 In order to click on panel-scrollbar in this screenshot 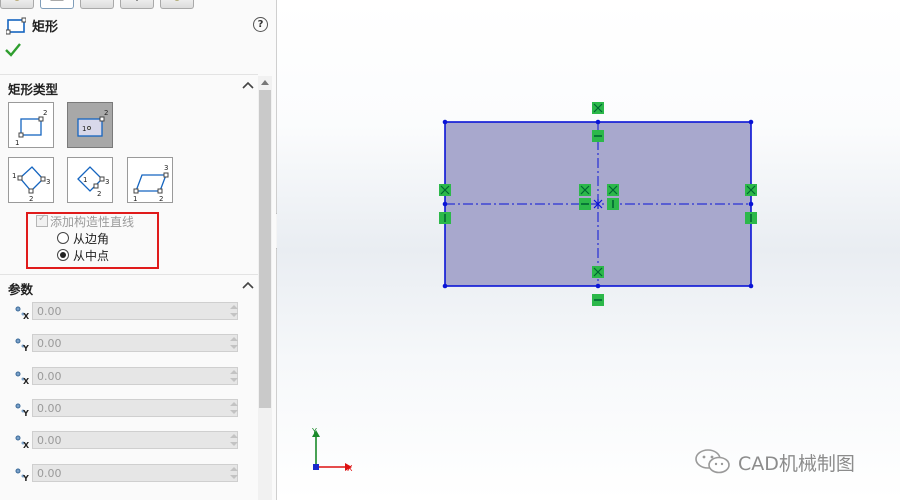, I will do `click(265, 288)`.